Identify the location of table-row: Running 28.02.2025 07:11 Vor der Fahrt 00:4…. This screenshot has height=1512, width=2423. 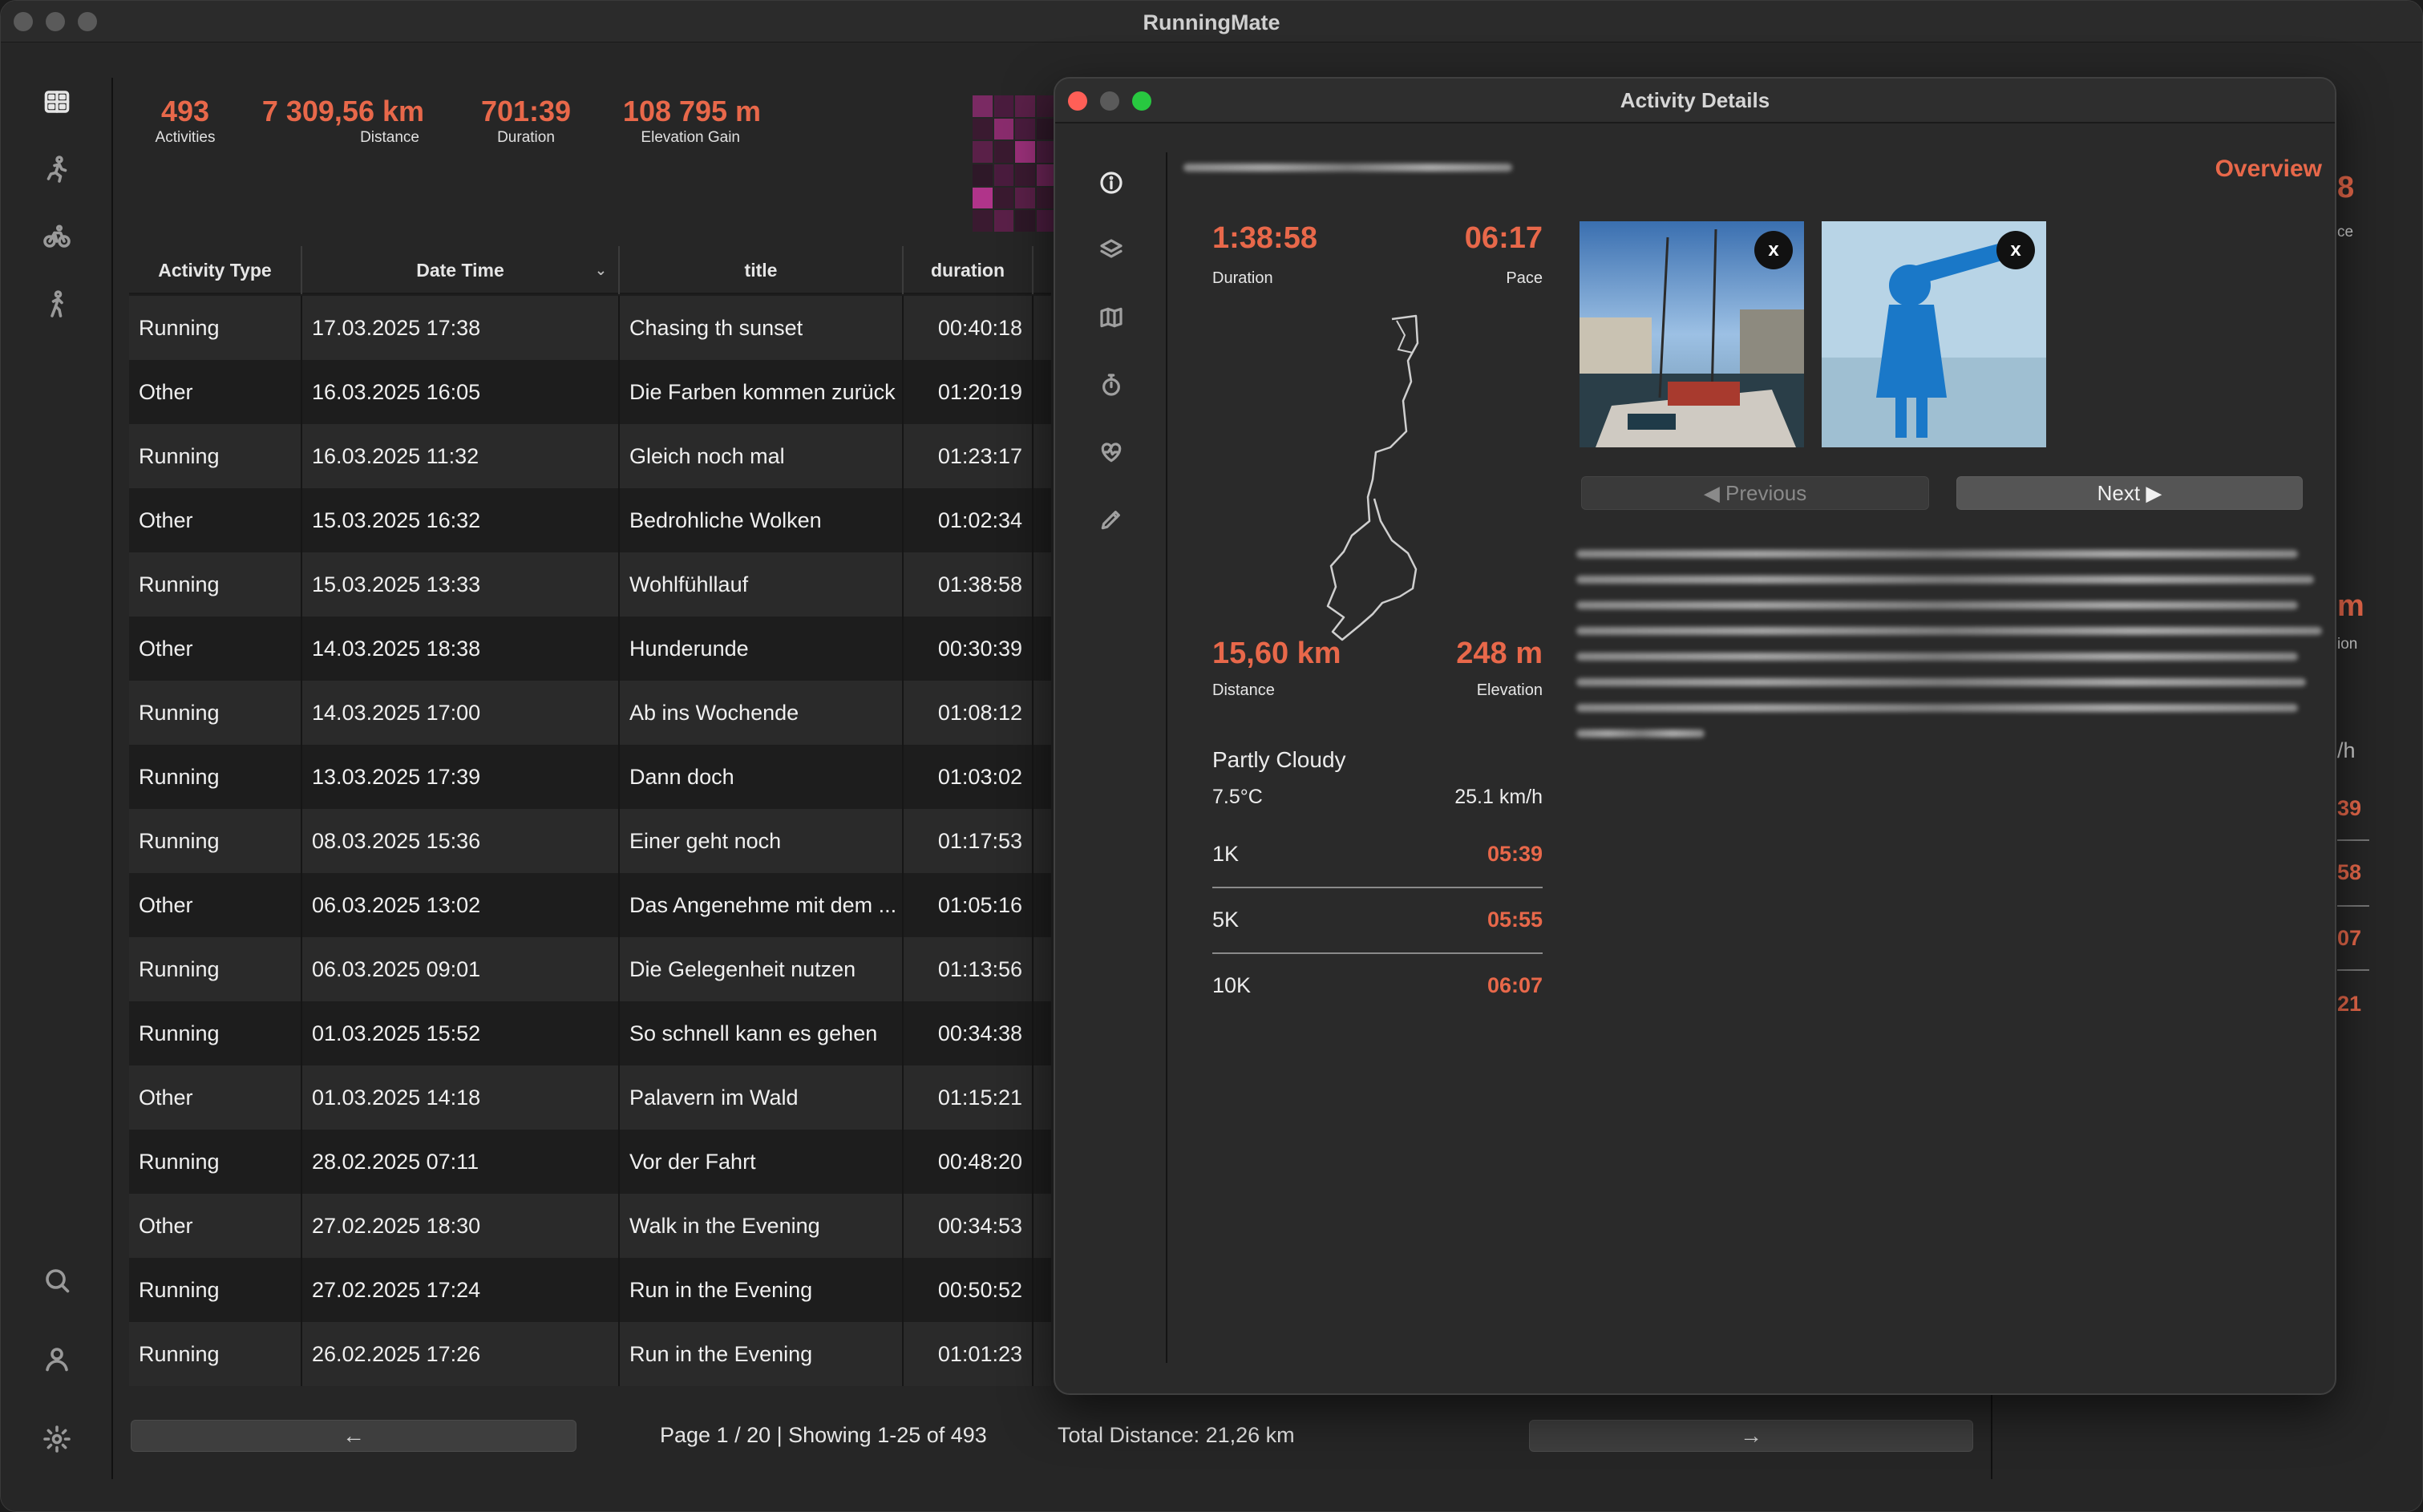
(590, 1162).